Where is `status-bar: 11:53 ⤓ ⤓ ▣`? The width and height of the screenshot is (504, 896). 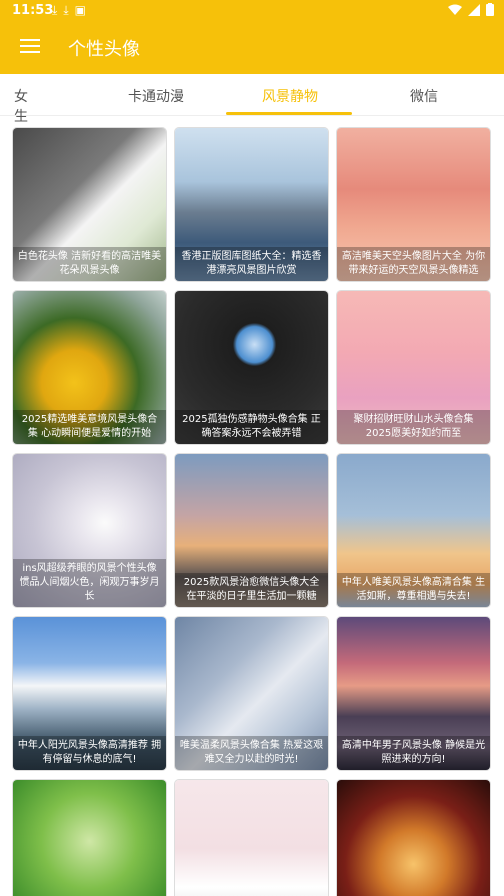 status-bar: 11:53 ⤓ ⤓ ▣ is located at coordinates (252, 11).